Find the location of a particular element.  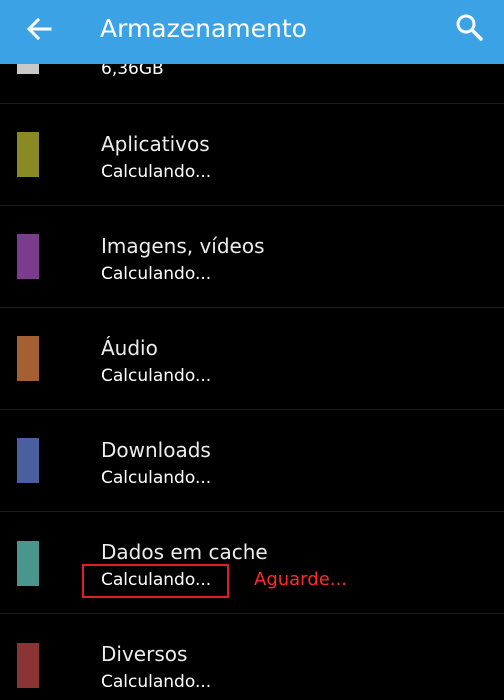

arrow-left-icon is located at coordinates (39, 29).